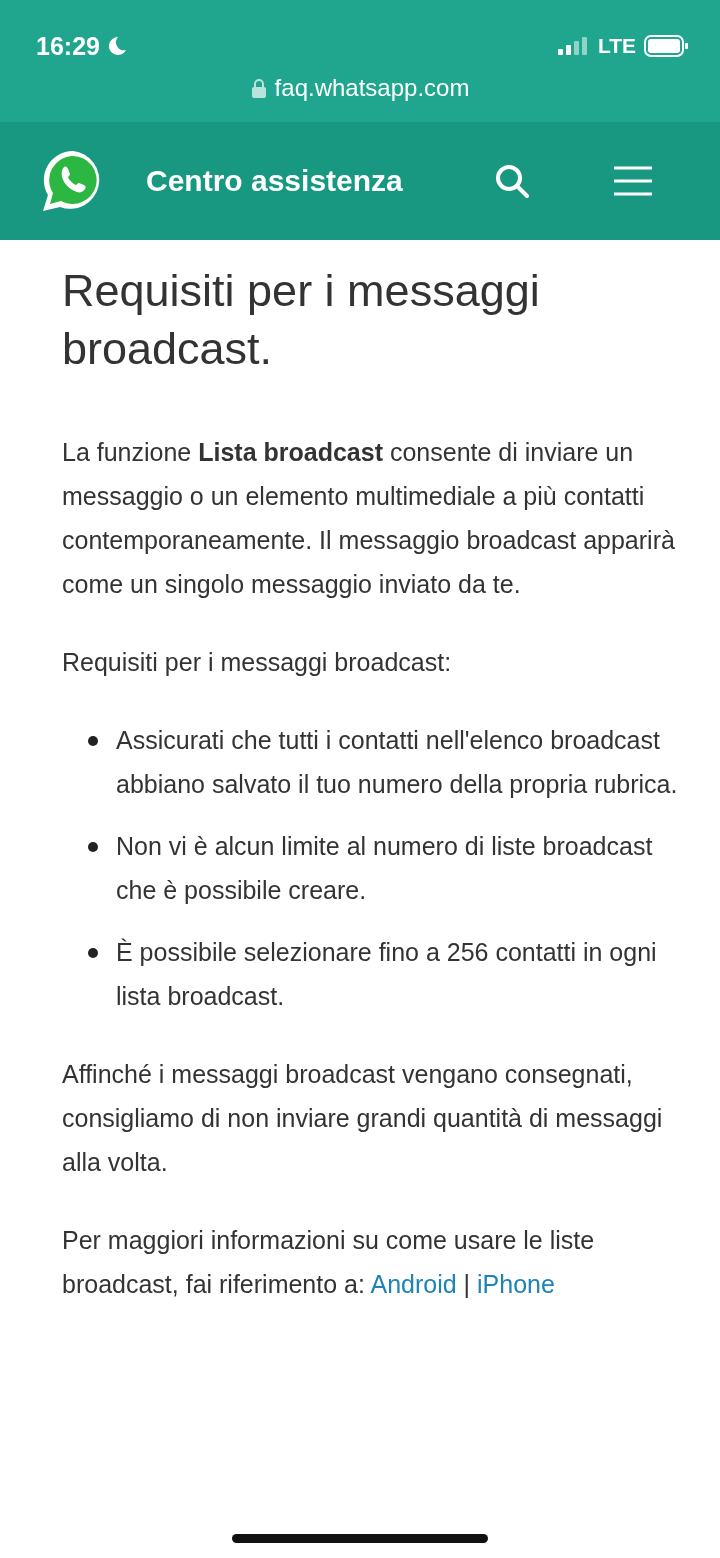  What do you see at coordinates (329, 1262) in the screenshot?
I see `paragraph: Per maggiori informazioni su come usare le liste broadcast, fai riferimento a: Android | iPhone` at bounding box center [329, 1262].